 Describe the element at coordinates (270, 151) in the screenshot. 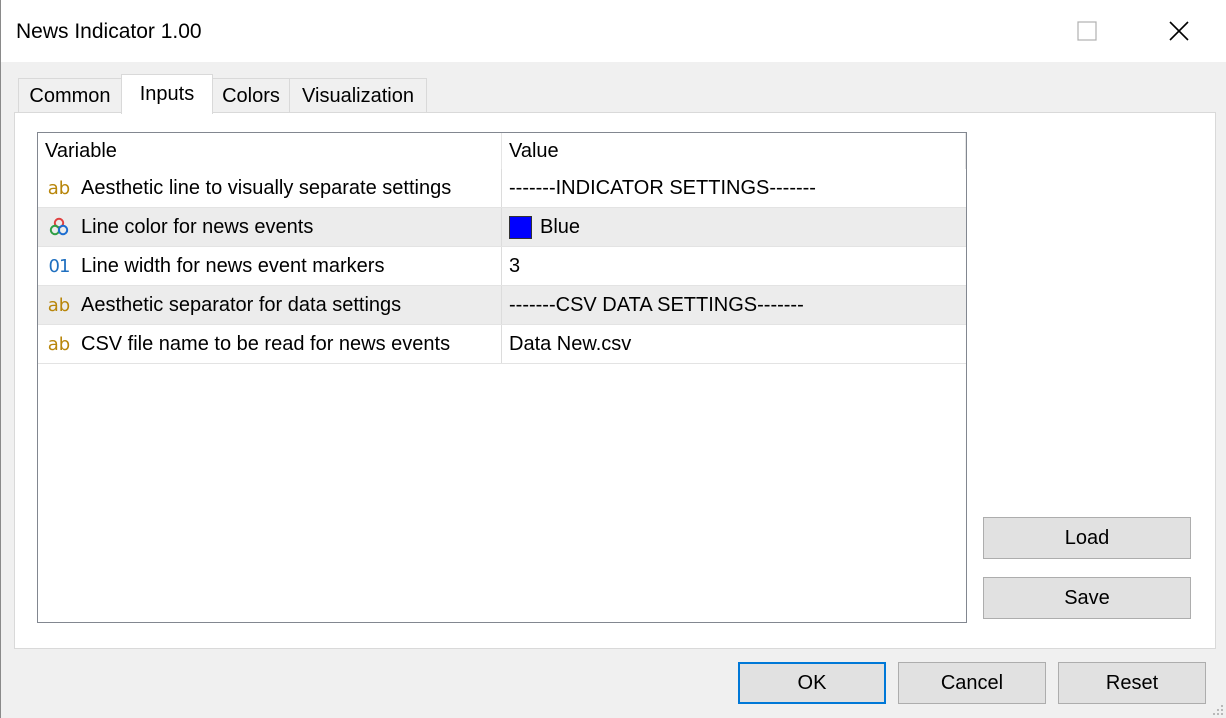

I see `column-header-variable: Variable` at that location.